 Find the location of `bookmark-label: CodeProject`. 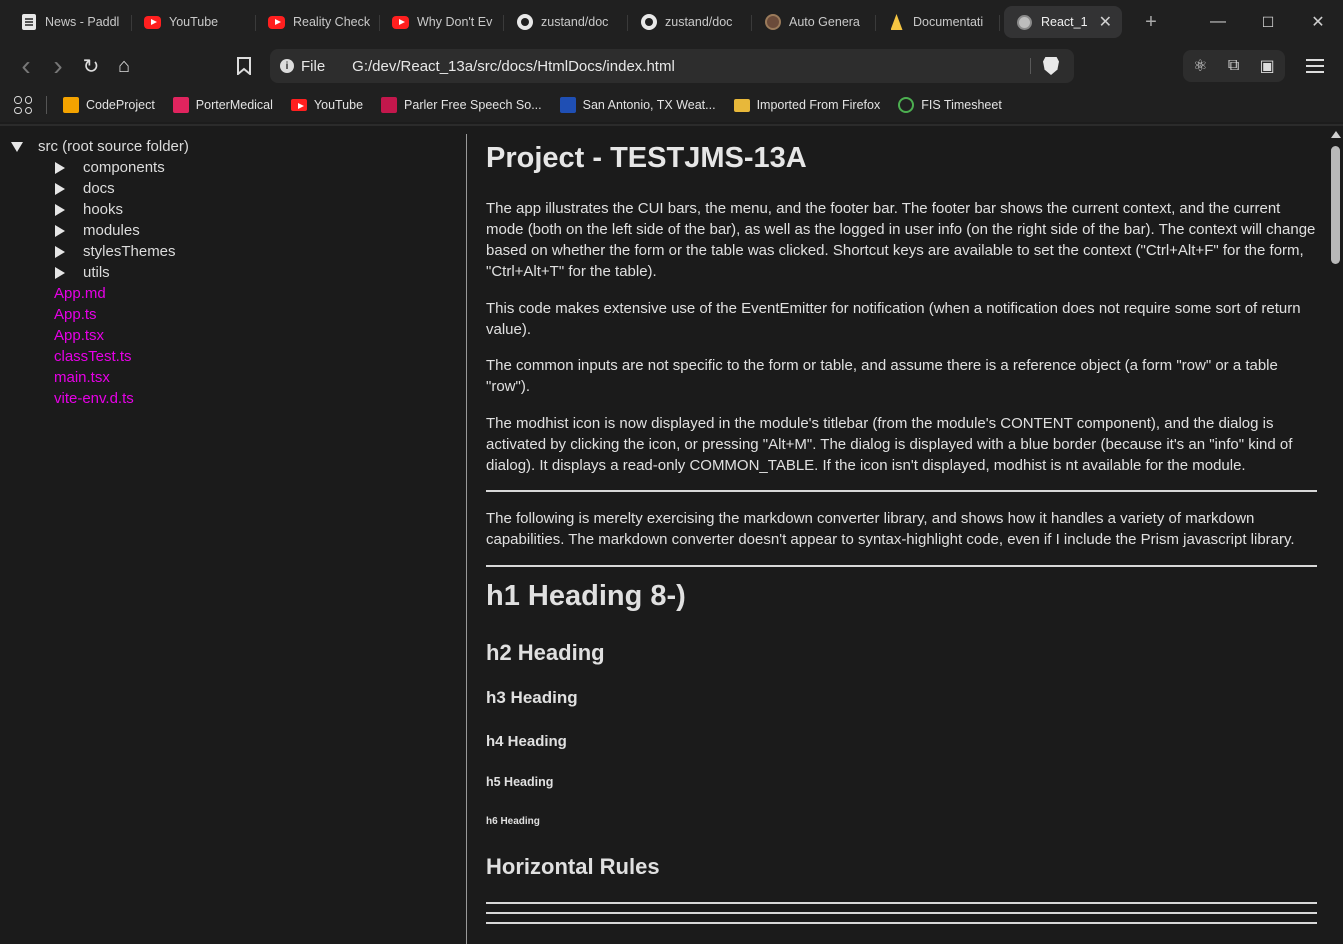

bookmark-label: CodeProject is located at coordinates (120, 105).